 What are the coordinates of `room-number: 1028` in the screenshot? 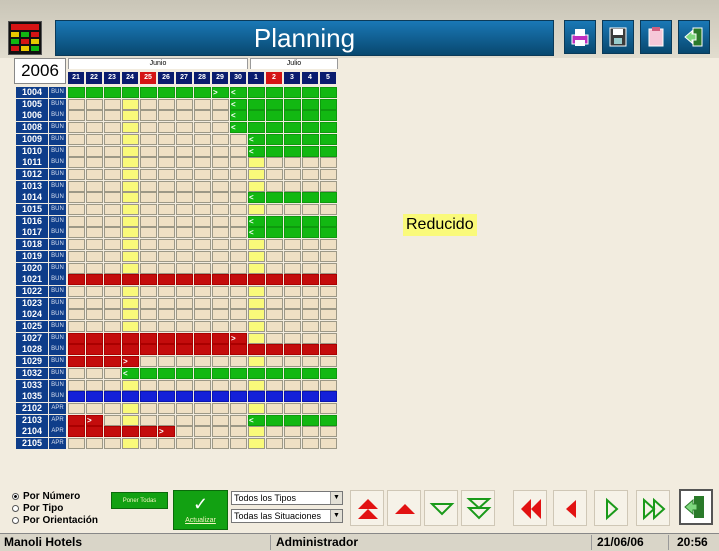 It's located at (32, 350).